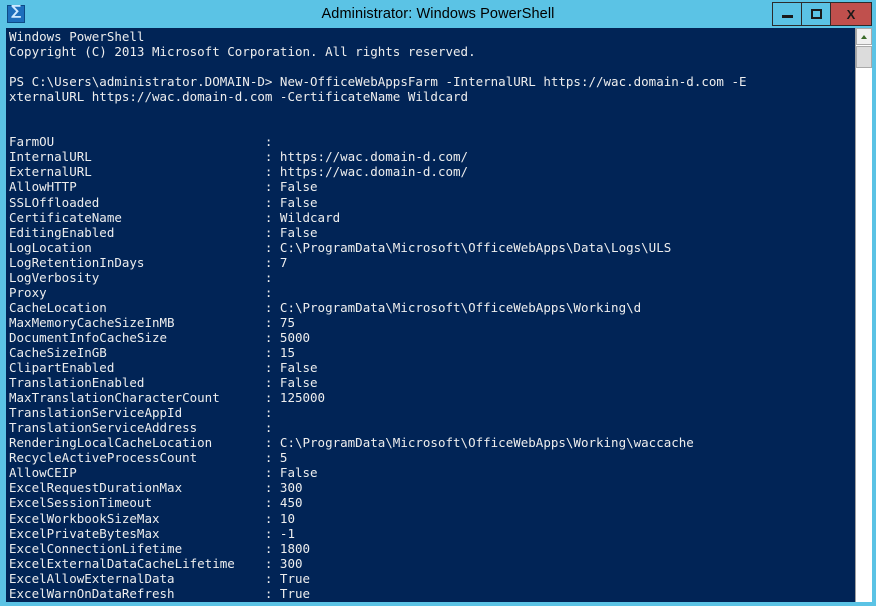 The height and width of the screenshot is (606, 876). Describe the element at coordinates (851, 14) in the screenshot. I see `close-button: X` at that location.